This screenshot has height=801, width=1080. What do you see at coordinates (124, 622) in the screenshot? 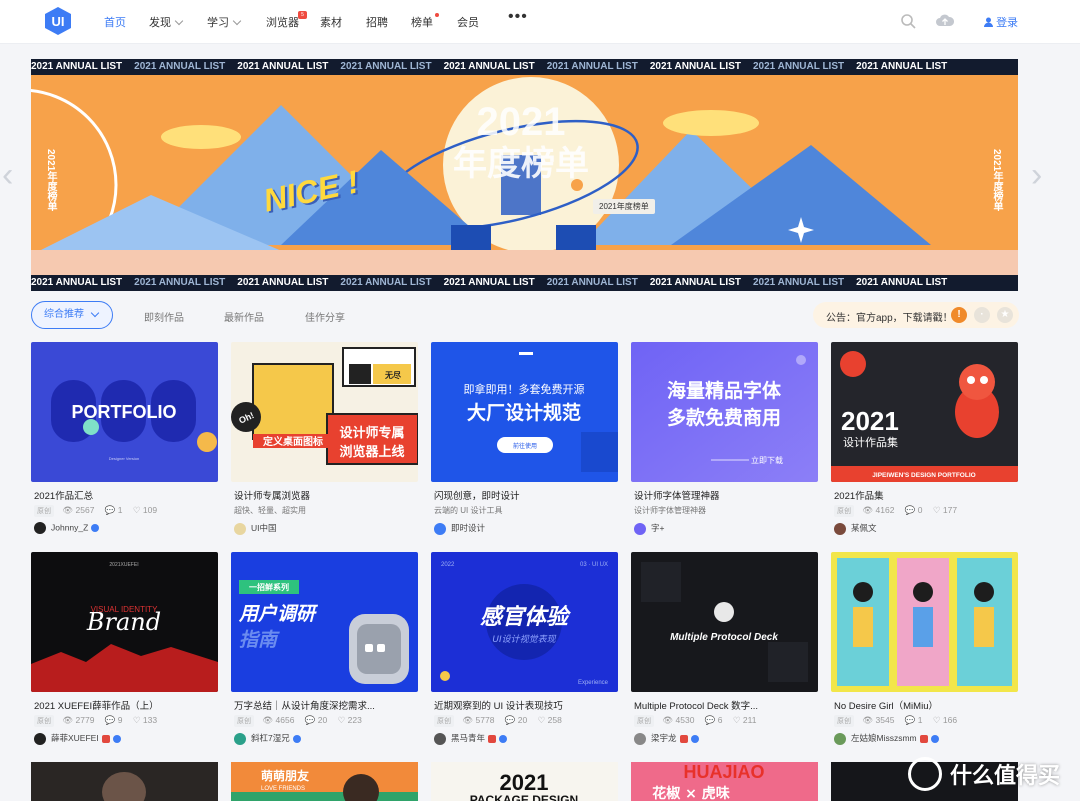
I see `card-thumbnail: 2021XUEFEI VISUAL IDENTITY Brand` at bounding box center [124, 622].